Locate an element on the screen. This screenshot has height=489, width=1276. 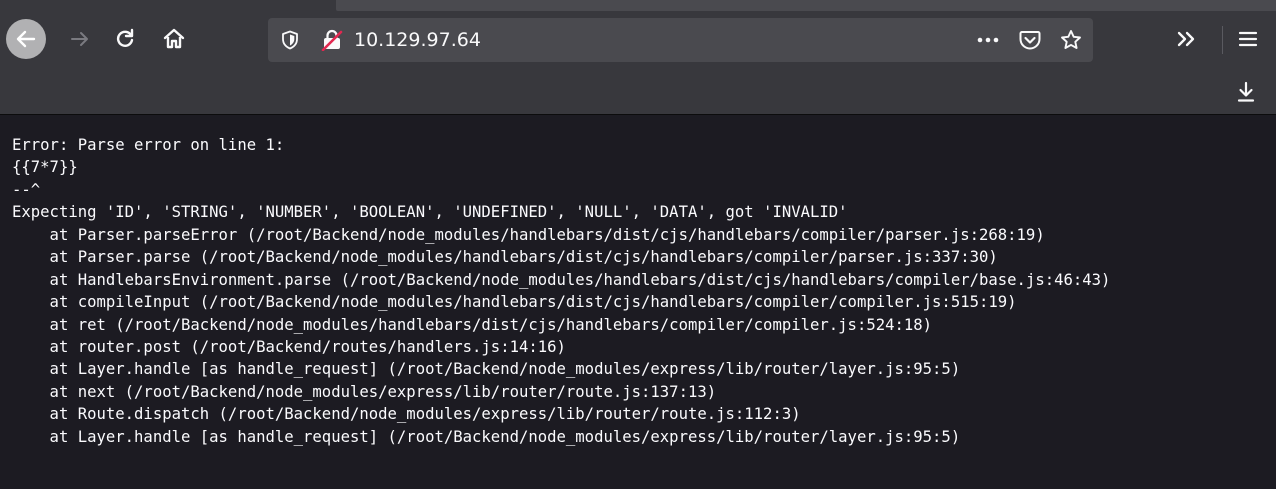
home-icon is located at coordinates (174, 38).